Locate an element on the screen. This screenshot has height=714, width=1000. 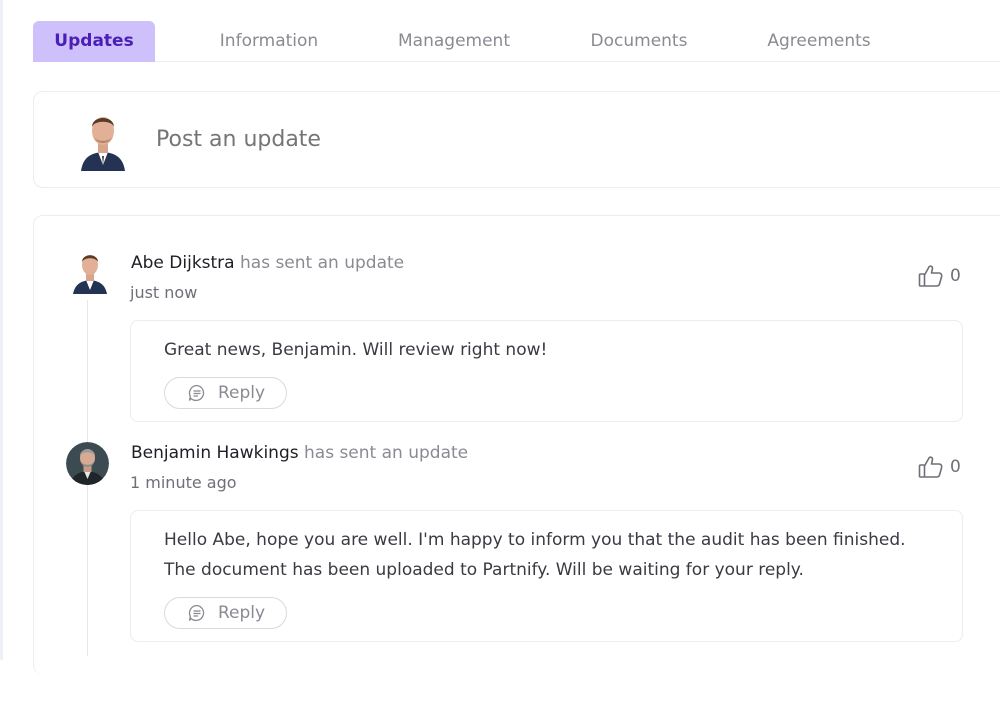
user-avatar is located at coordinates (103, 140).